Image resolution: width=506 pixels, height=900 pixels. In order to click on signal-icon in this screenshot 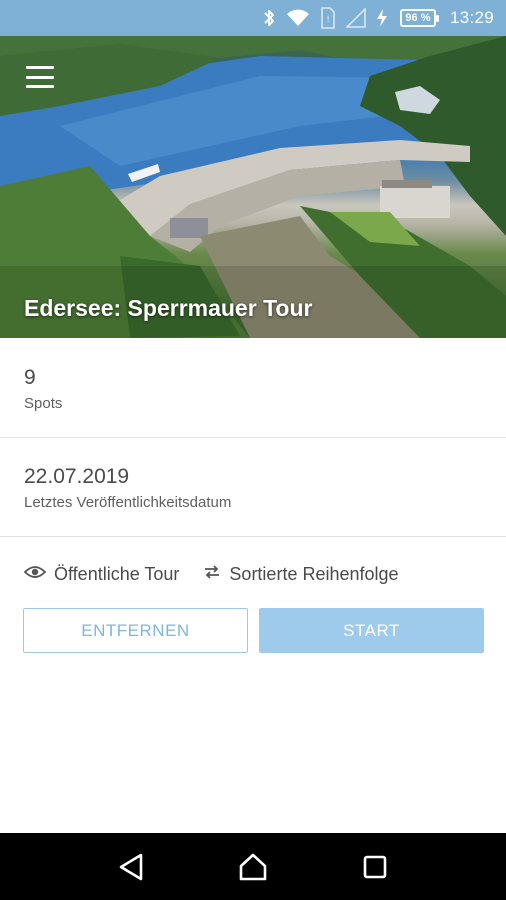, I will do `click(355, 18)`.